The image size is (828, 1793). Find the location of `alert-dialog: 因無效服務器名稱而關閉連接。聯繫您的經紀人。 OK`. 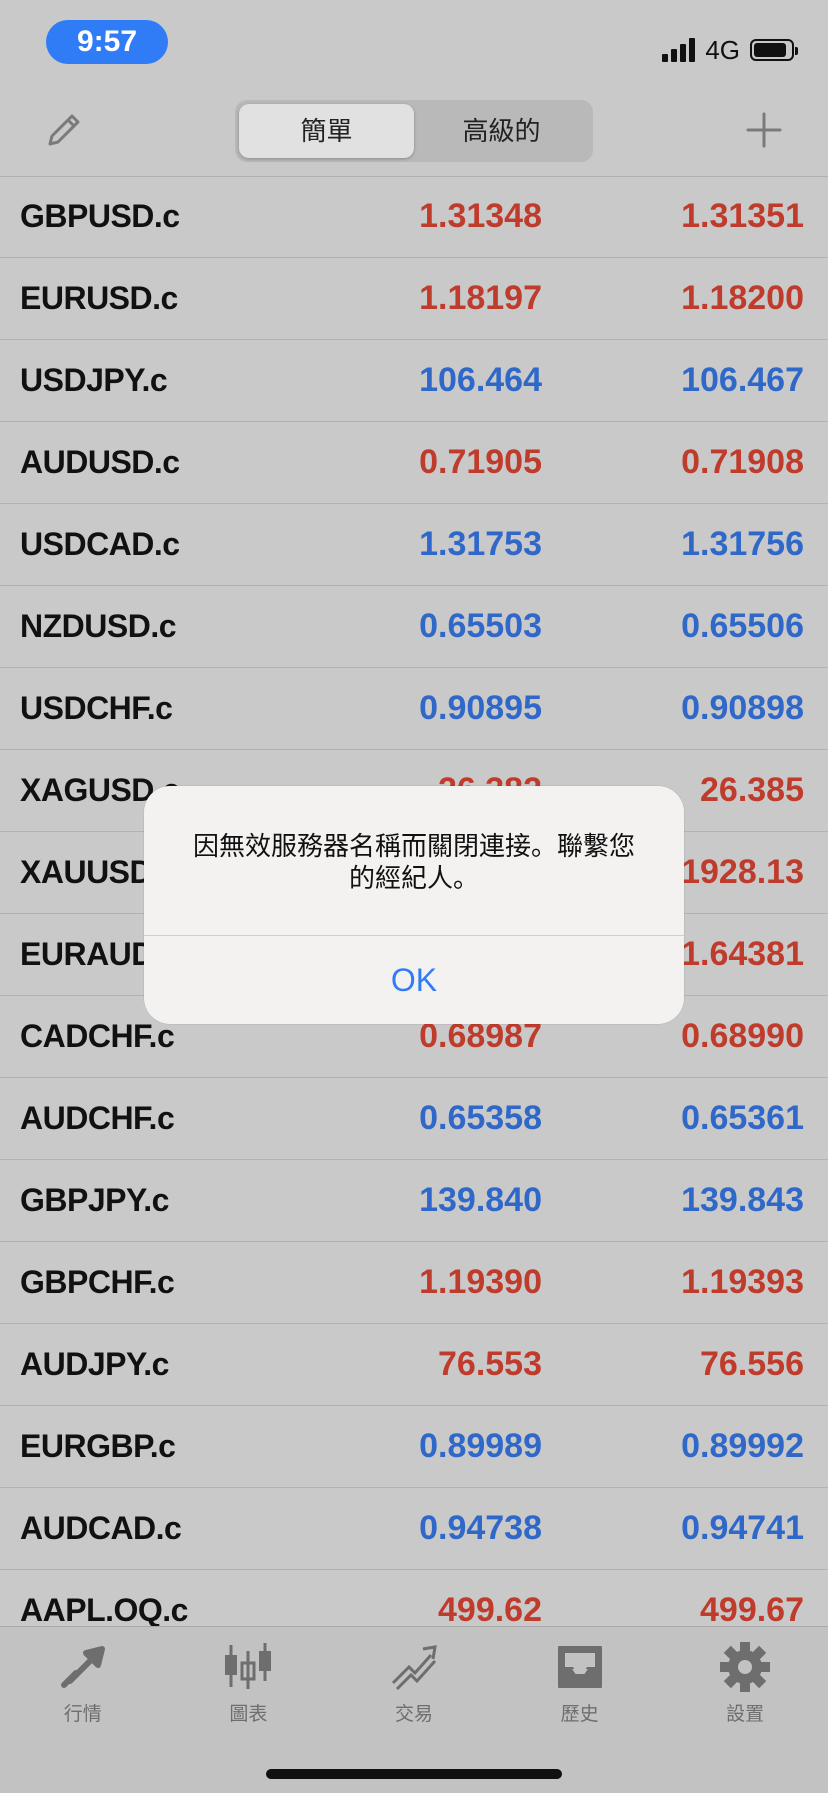

alert-dialog: 因無效服務器名稱而關閉連接。聯繫您的經紀人。 OK is located at coordinates (414, 905).